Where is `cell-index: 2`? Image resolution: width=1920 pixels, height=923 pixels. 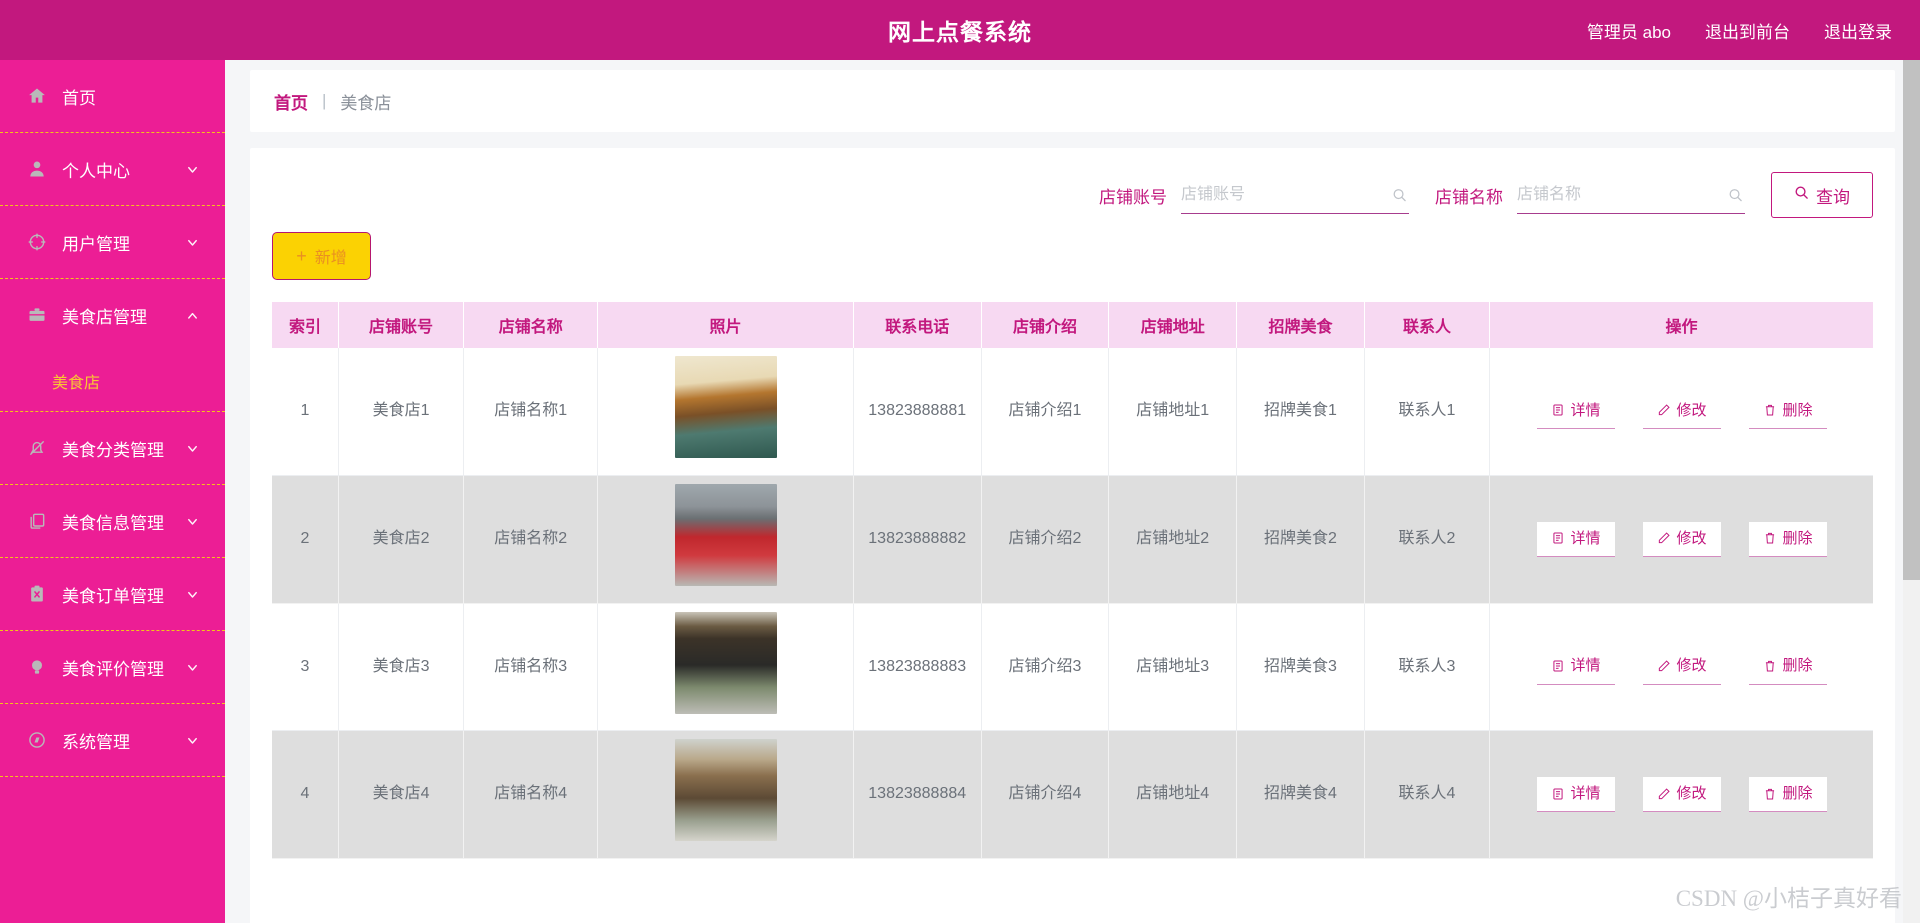
cell-index: 2 is located at coordinates (305, 539).